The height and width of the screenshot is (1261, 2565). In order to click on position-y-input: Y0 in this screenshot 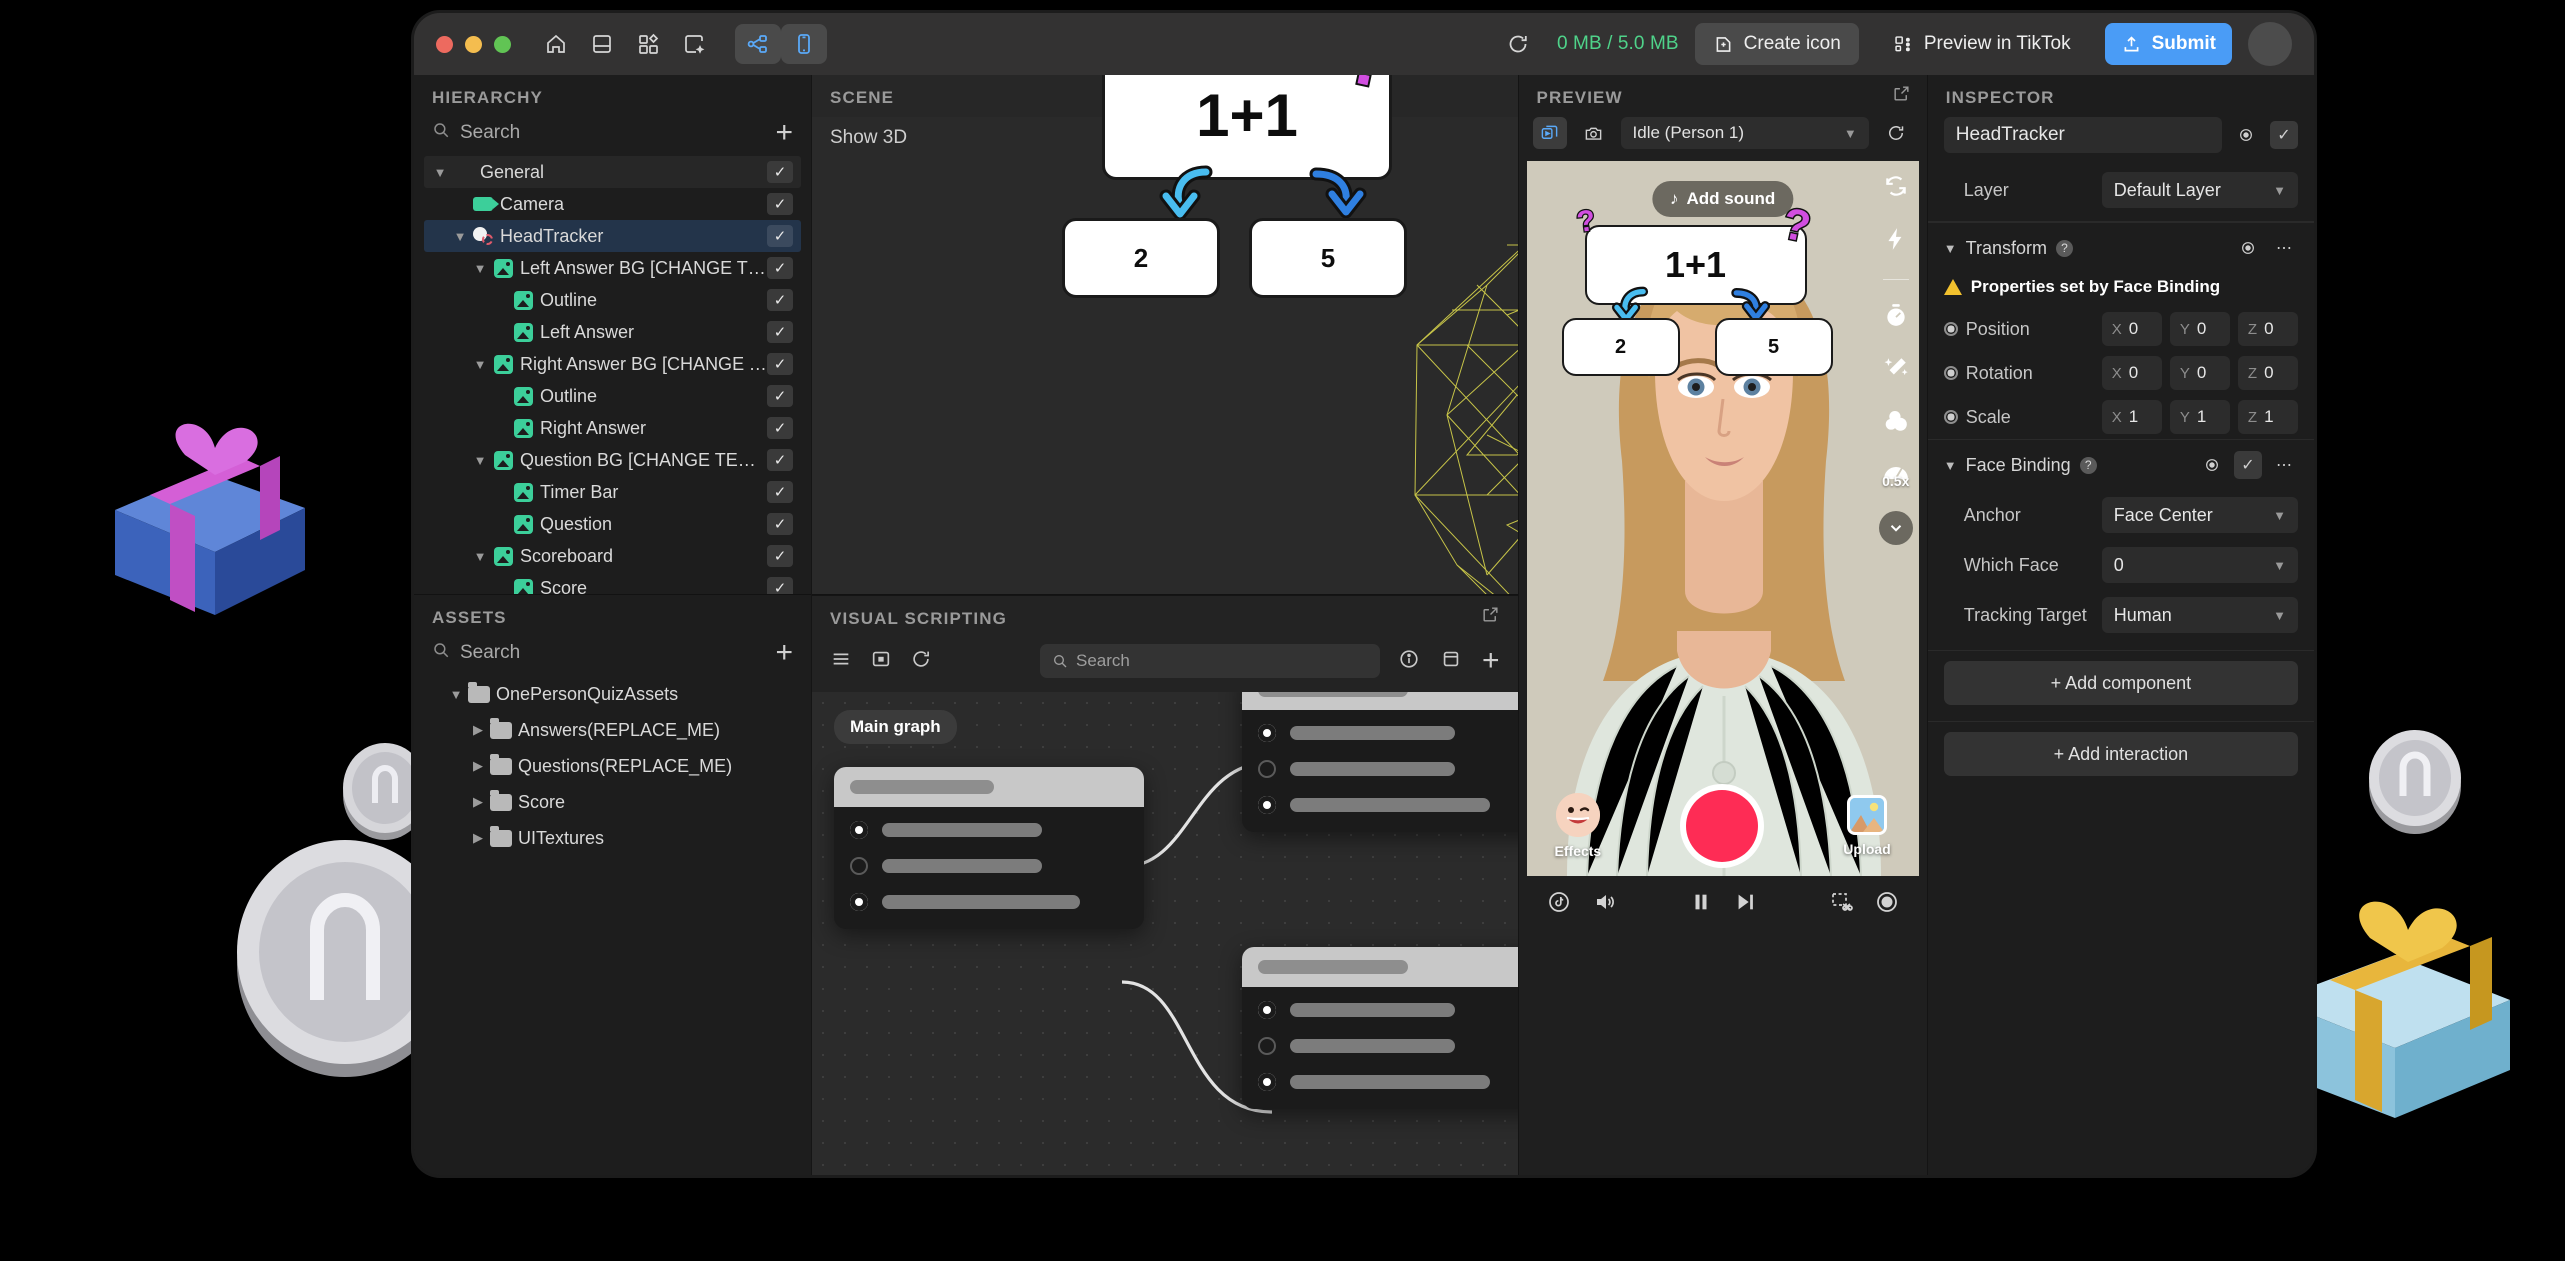, I will do `click(2199, 329)`.